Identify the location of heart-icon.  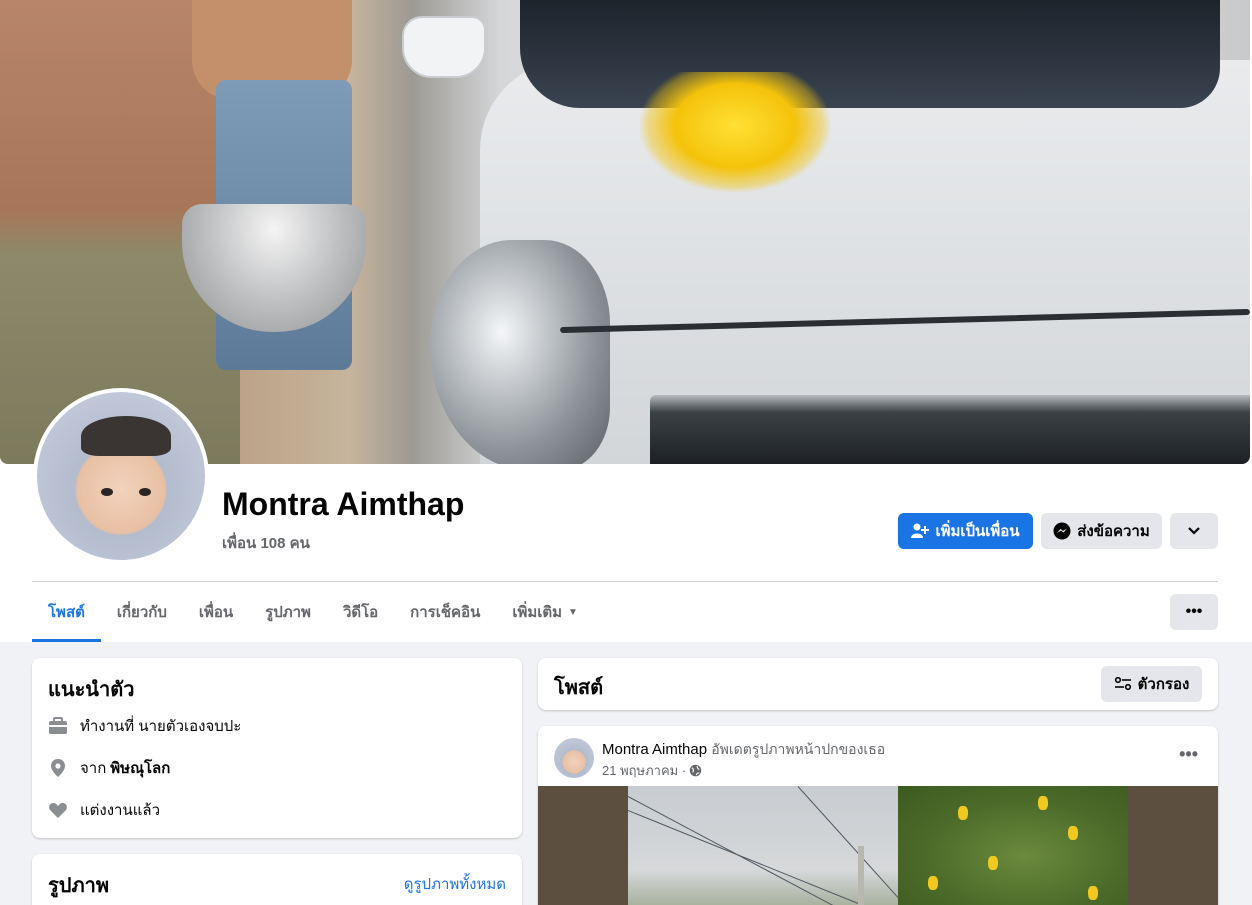
(58, 810).